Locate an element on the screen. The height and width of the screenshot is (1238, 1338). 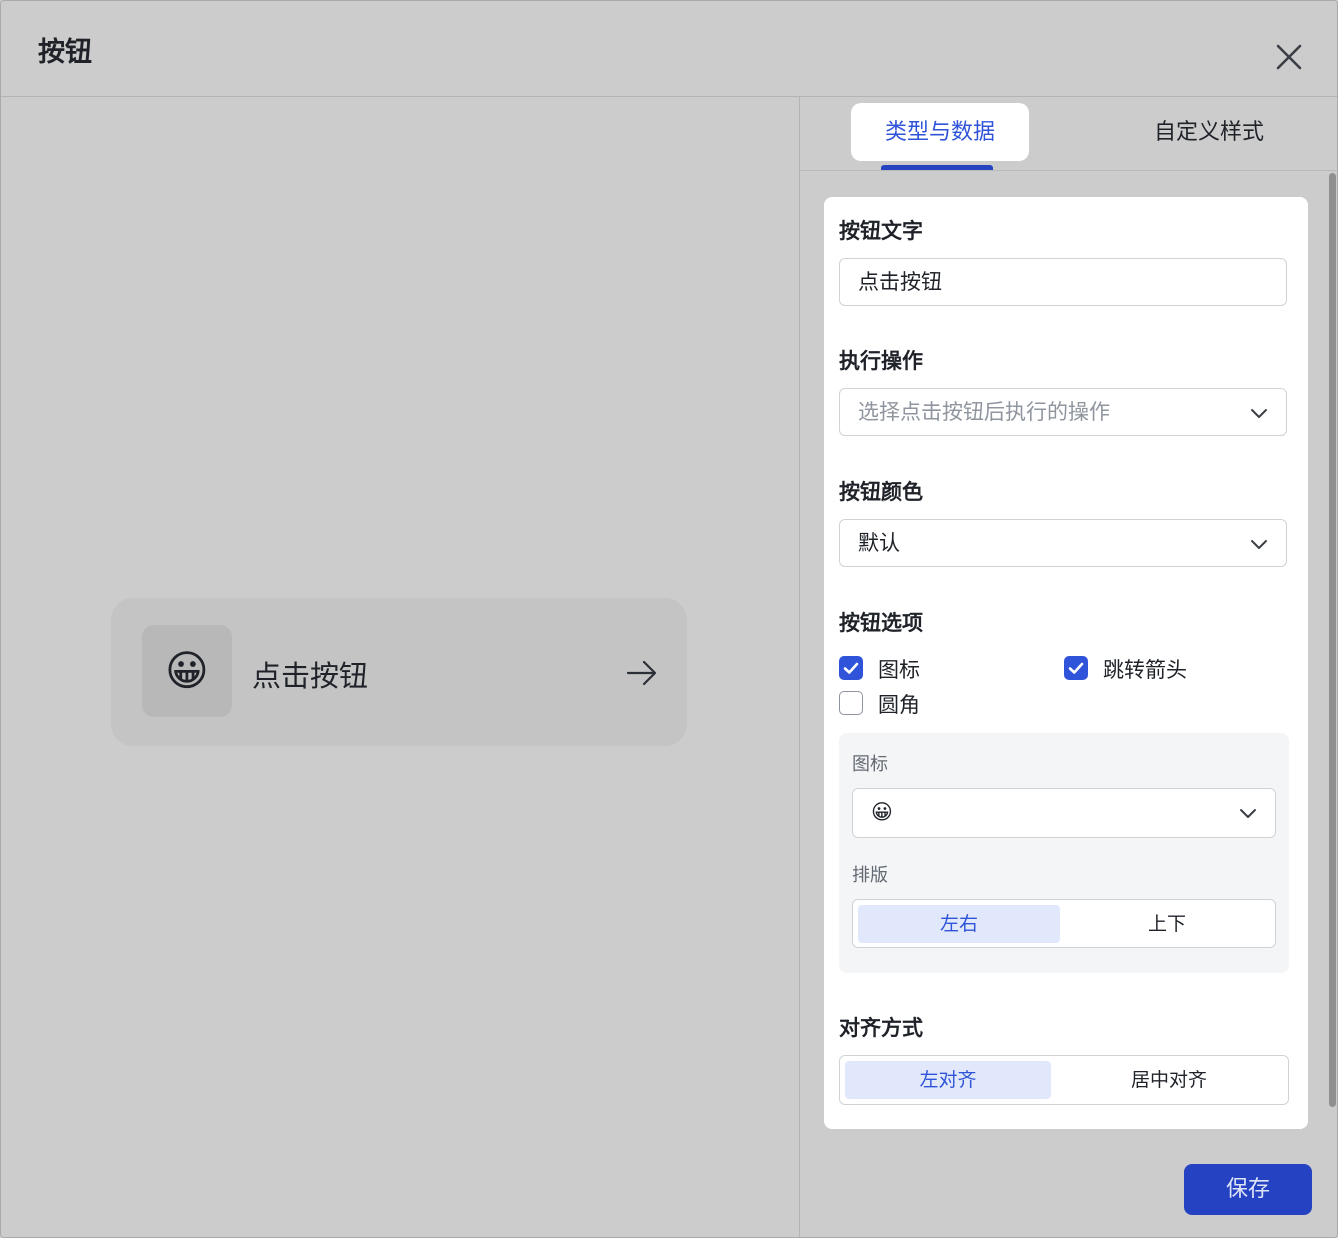
arrow-right-icon is located at coordinates (641, 673).